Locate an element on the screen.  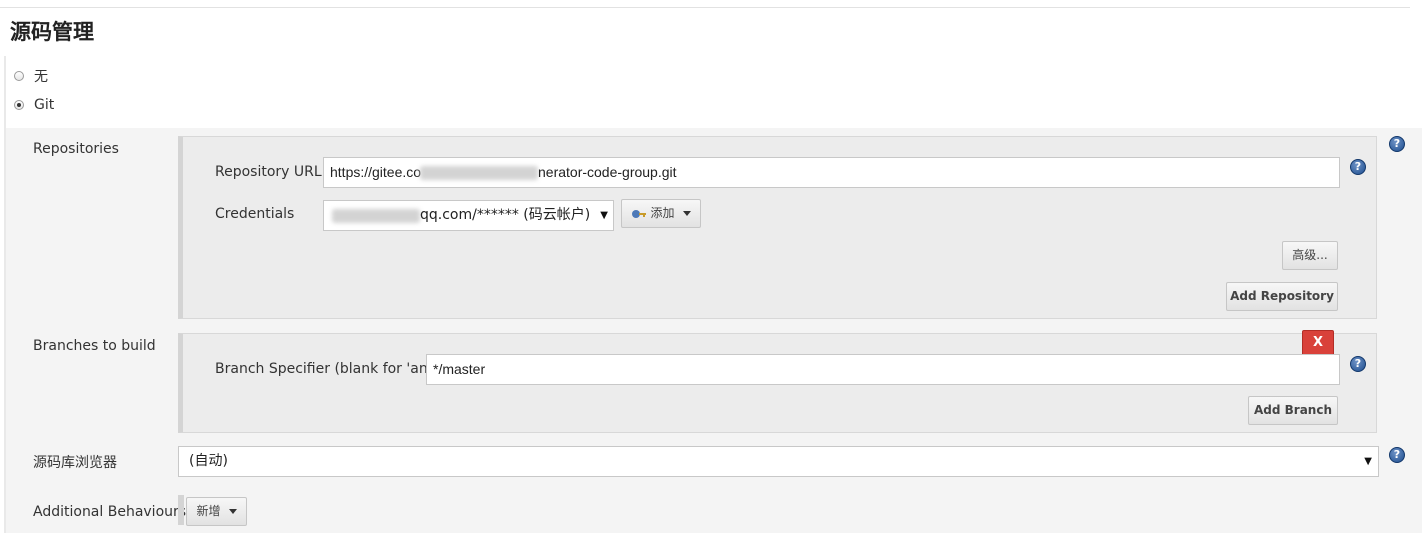
branch-specifier-label: Branch Specifier (blank for 'any') is located at coordinates (330, 369).